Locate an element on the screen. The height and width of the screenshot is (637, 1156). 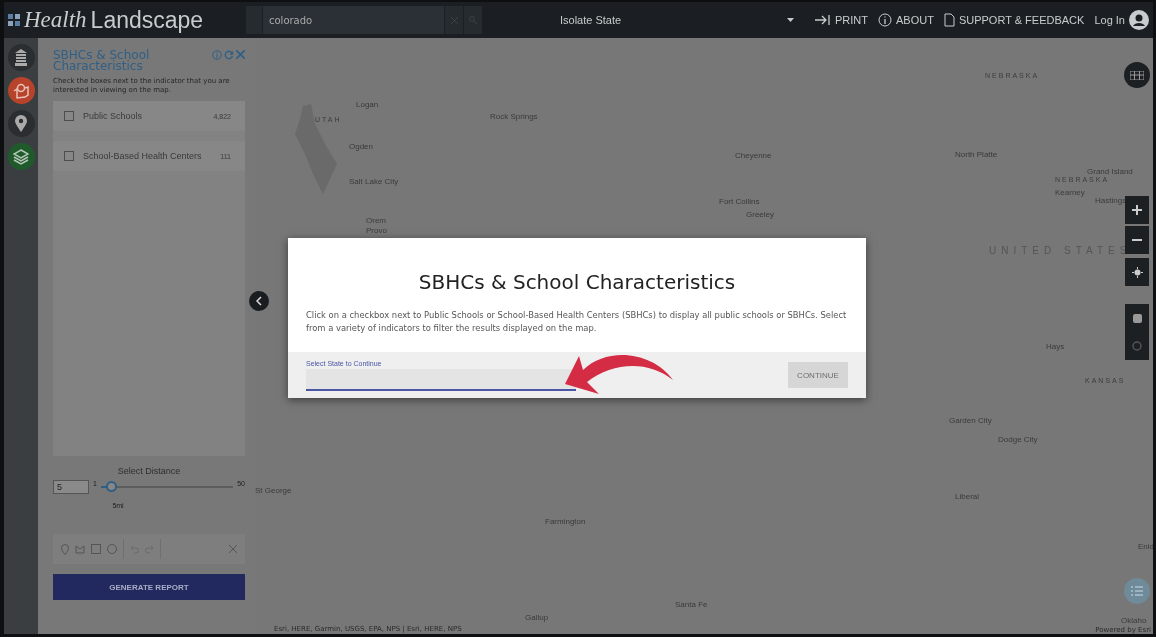
user-avatar-icon is located at coordinates (1139, 20).